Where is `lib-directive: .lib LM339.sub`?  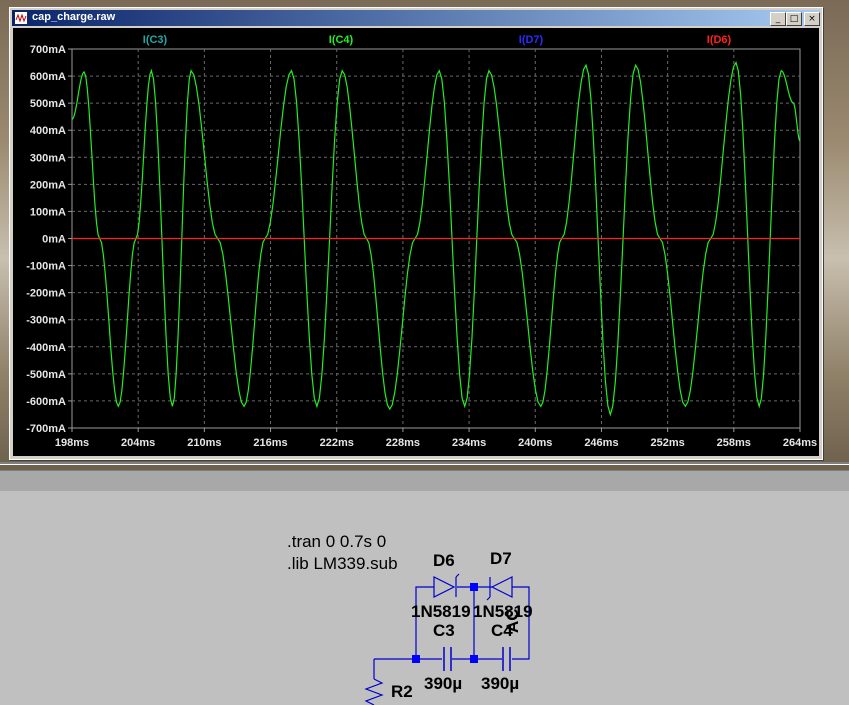 lib-directive: .lib LM339.sub is located at coordinates (342, 564).